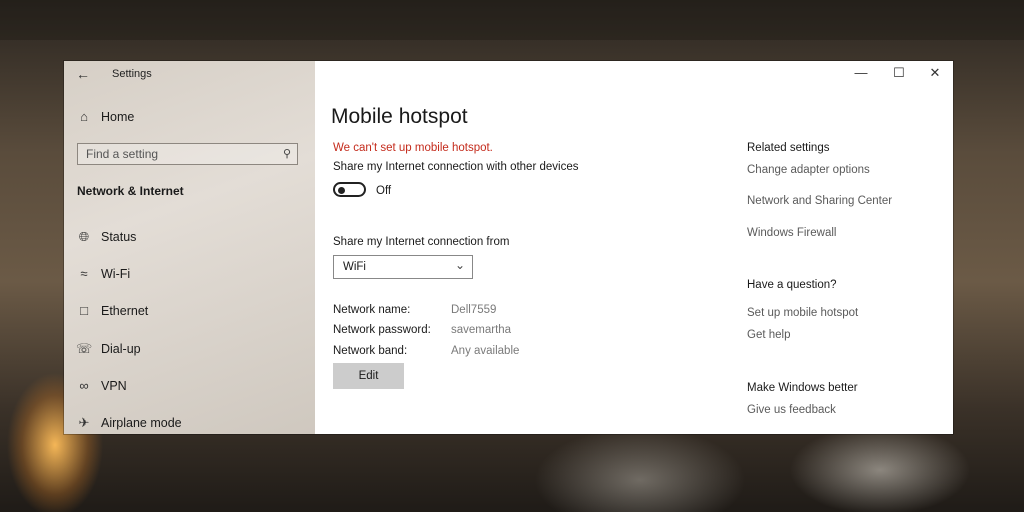 This screenshot has height=512, width=1024. What do you see at coordinates (384, 191) in the screenshot?
I see `toggle-state-label: Off` at bounding box center [384, 191].